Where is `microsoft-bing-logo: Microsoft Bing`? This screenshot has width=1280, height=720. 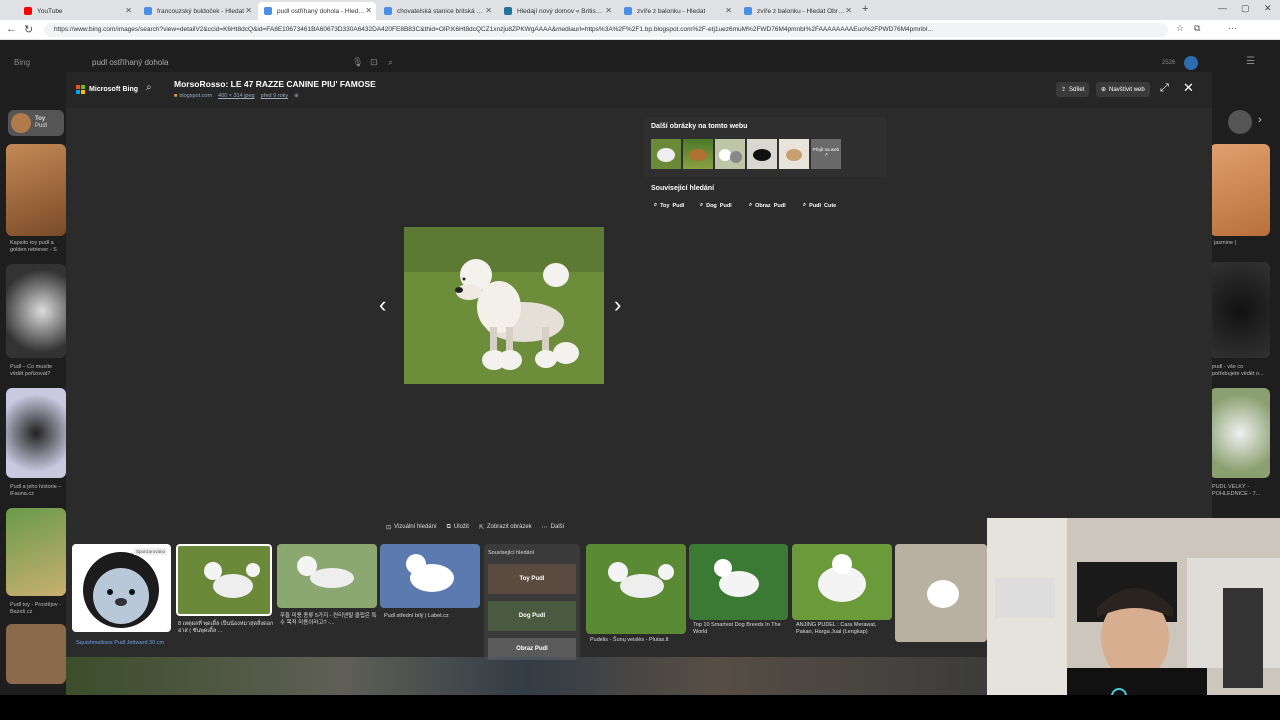 microsoft-bing-logo: Microsoft Bing is located at coordinates (107, 89).